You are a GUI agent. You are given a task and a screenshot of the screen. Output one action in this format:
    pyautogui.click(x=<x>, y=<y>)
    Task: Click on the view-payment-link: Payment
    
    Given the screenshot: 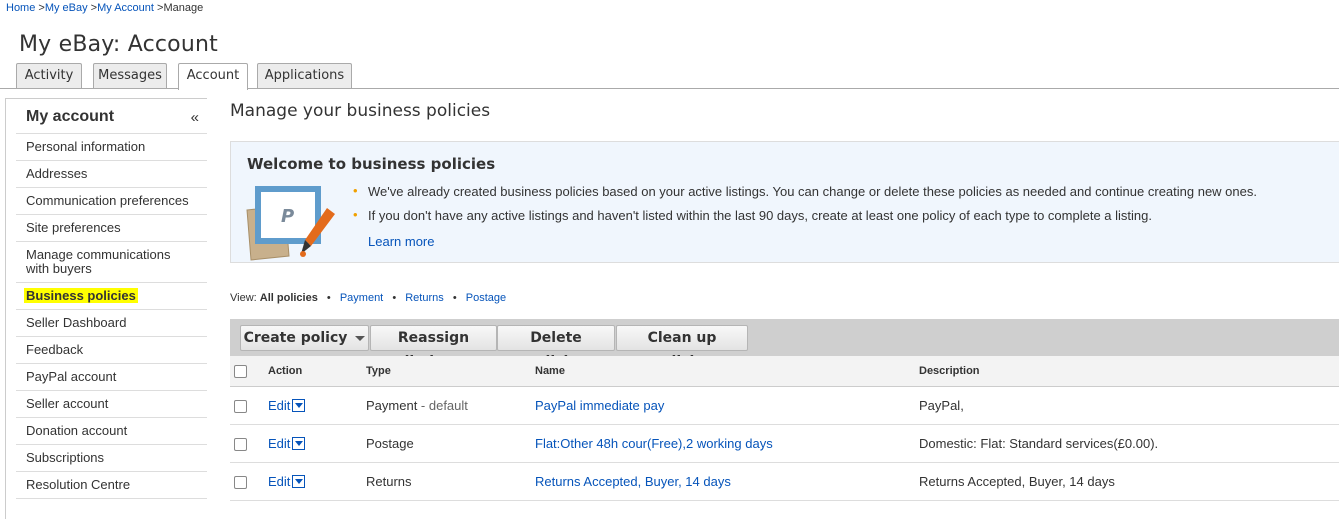 What is the action you would take?
    pyautogui.click(x=361, y=298)
    